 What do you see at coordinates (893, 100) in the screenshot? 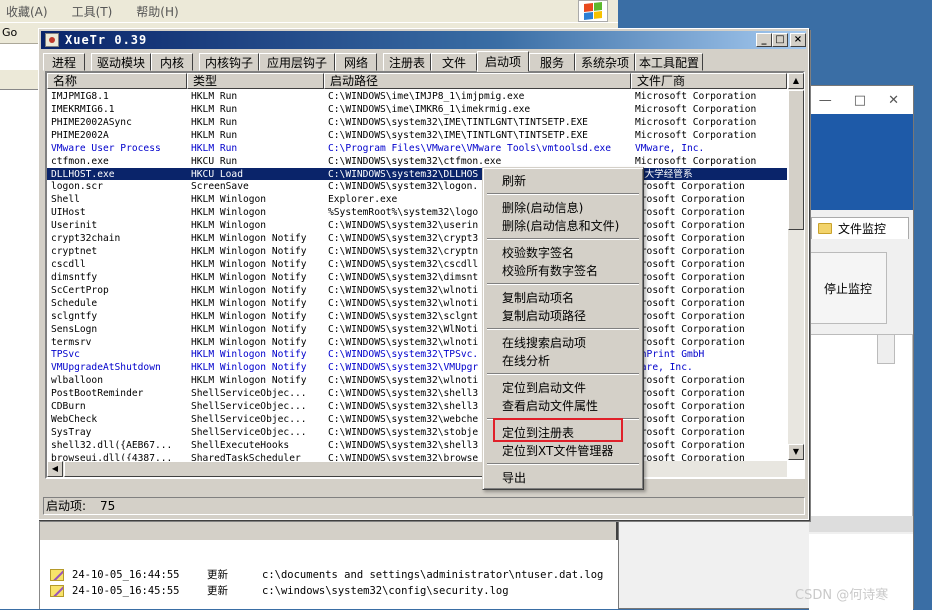
I see `close-icon: ✕` at bounding box center [893, 100].